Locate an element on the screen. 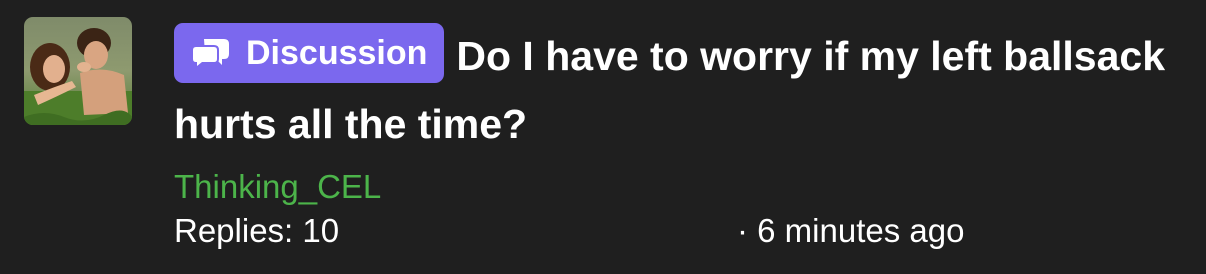  thread-meta: Replies: 10 · 6 minutes ago is located at coordinates (674, 231).